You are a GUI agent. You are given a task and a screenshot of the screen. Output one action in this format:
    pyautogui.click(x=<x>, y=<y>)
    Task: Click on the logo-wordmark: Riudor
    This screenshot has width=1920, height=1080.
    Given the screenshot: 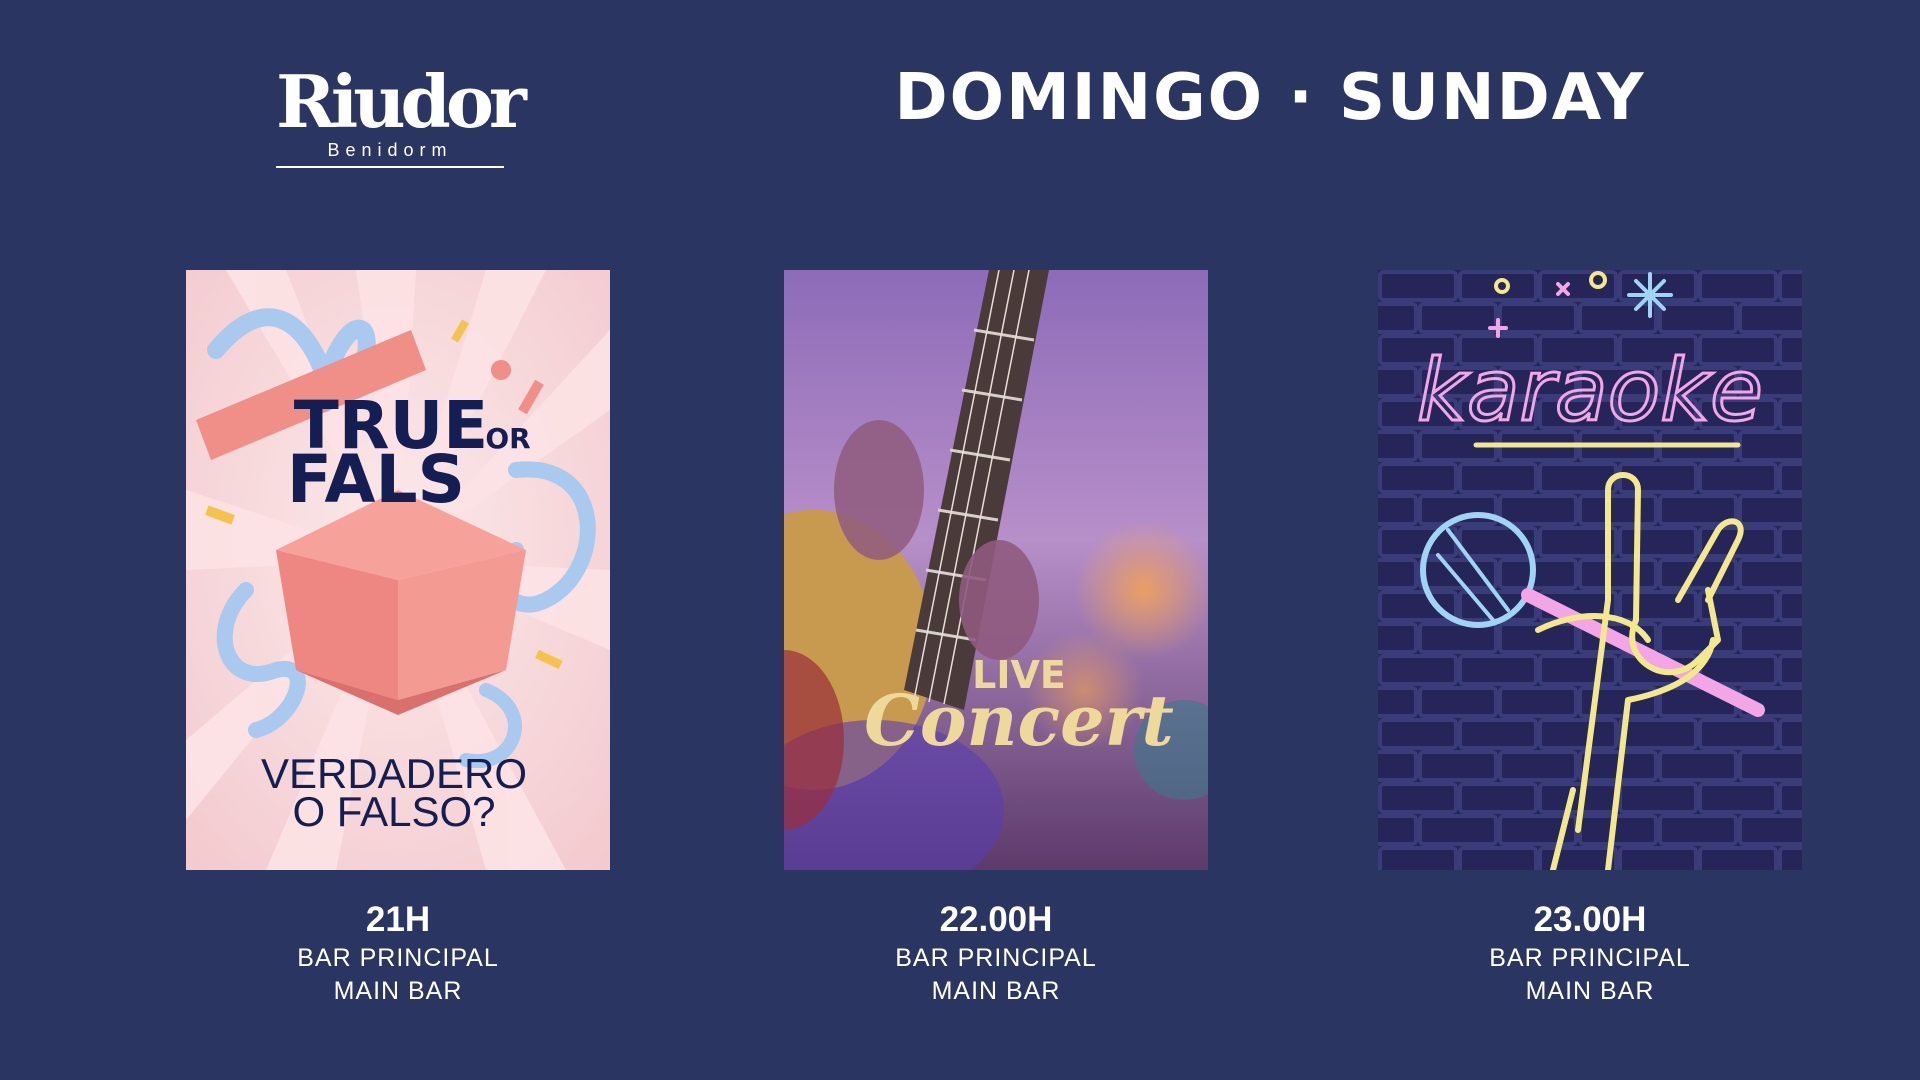 What is the action you would take?
    pyautogui.click(x=401, y=101)
    